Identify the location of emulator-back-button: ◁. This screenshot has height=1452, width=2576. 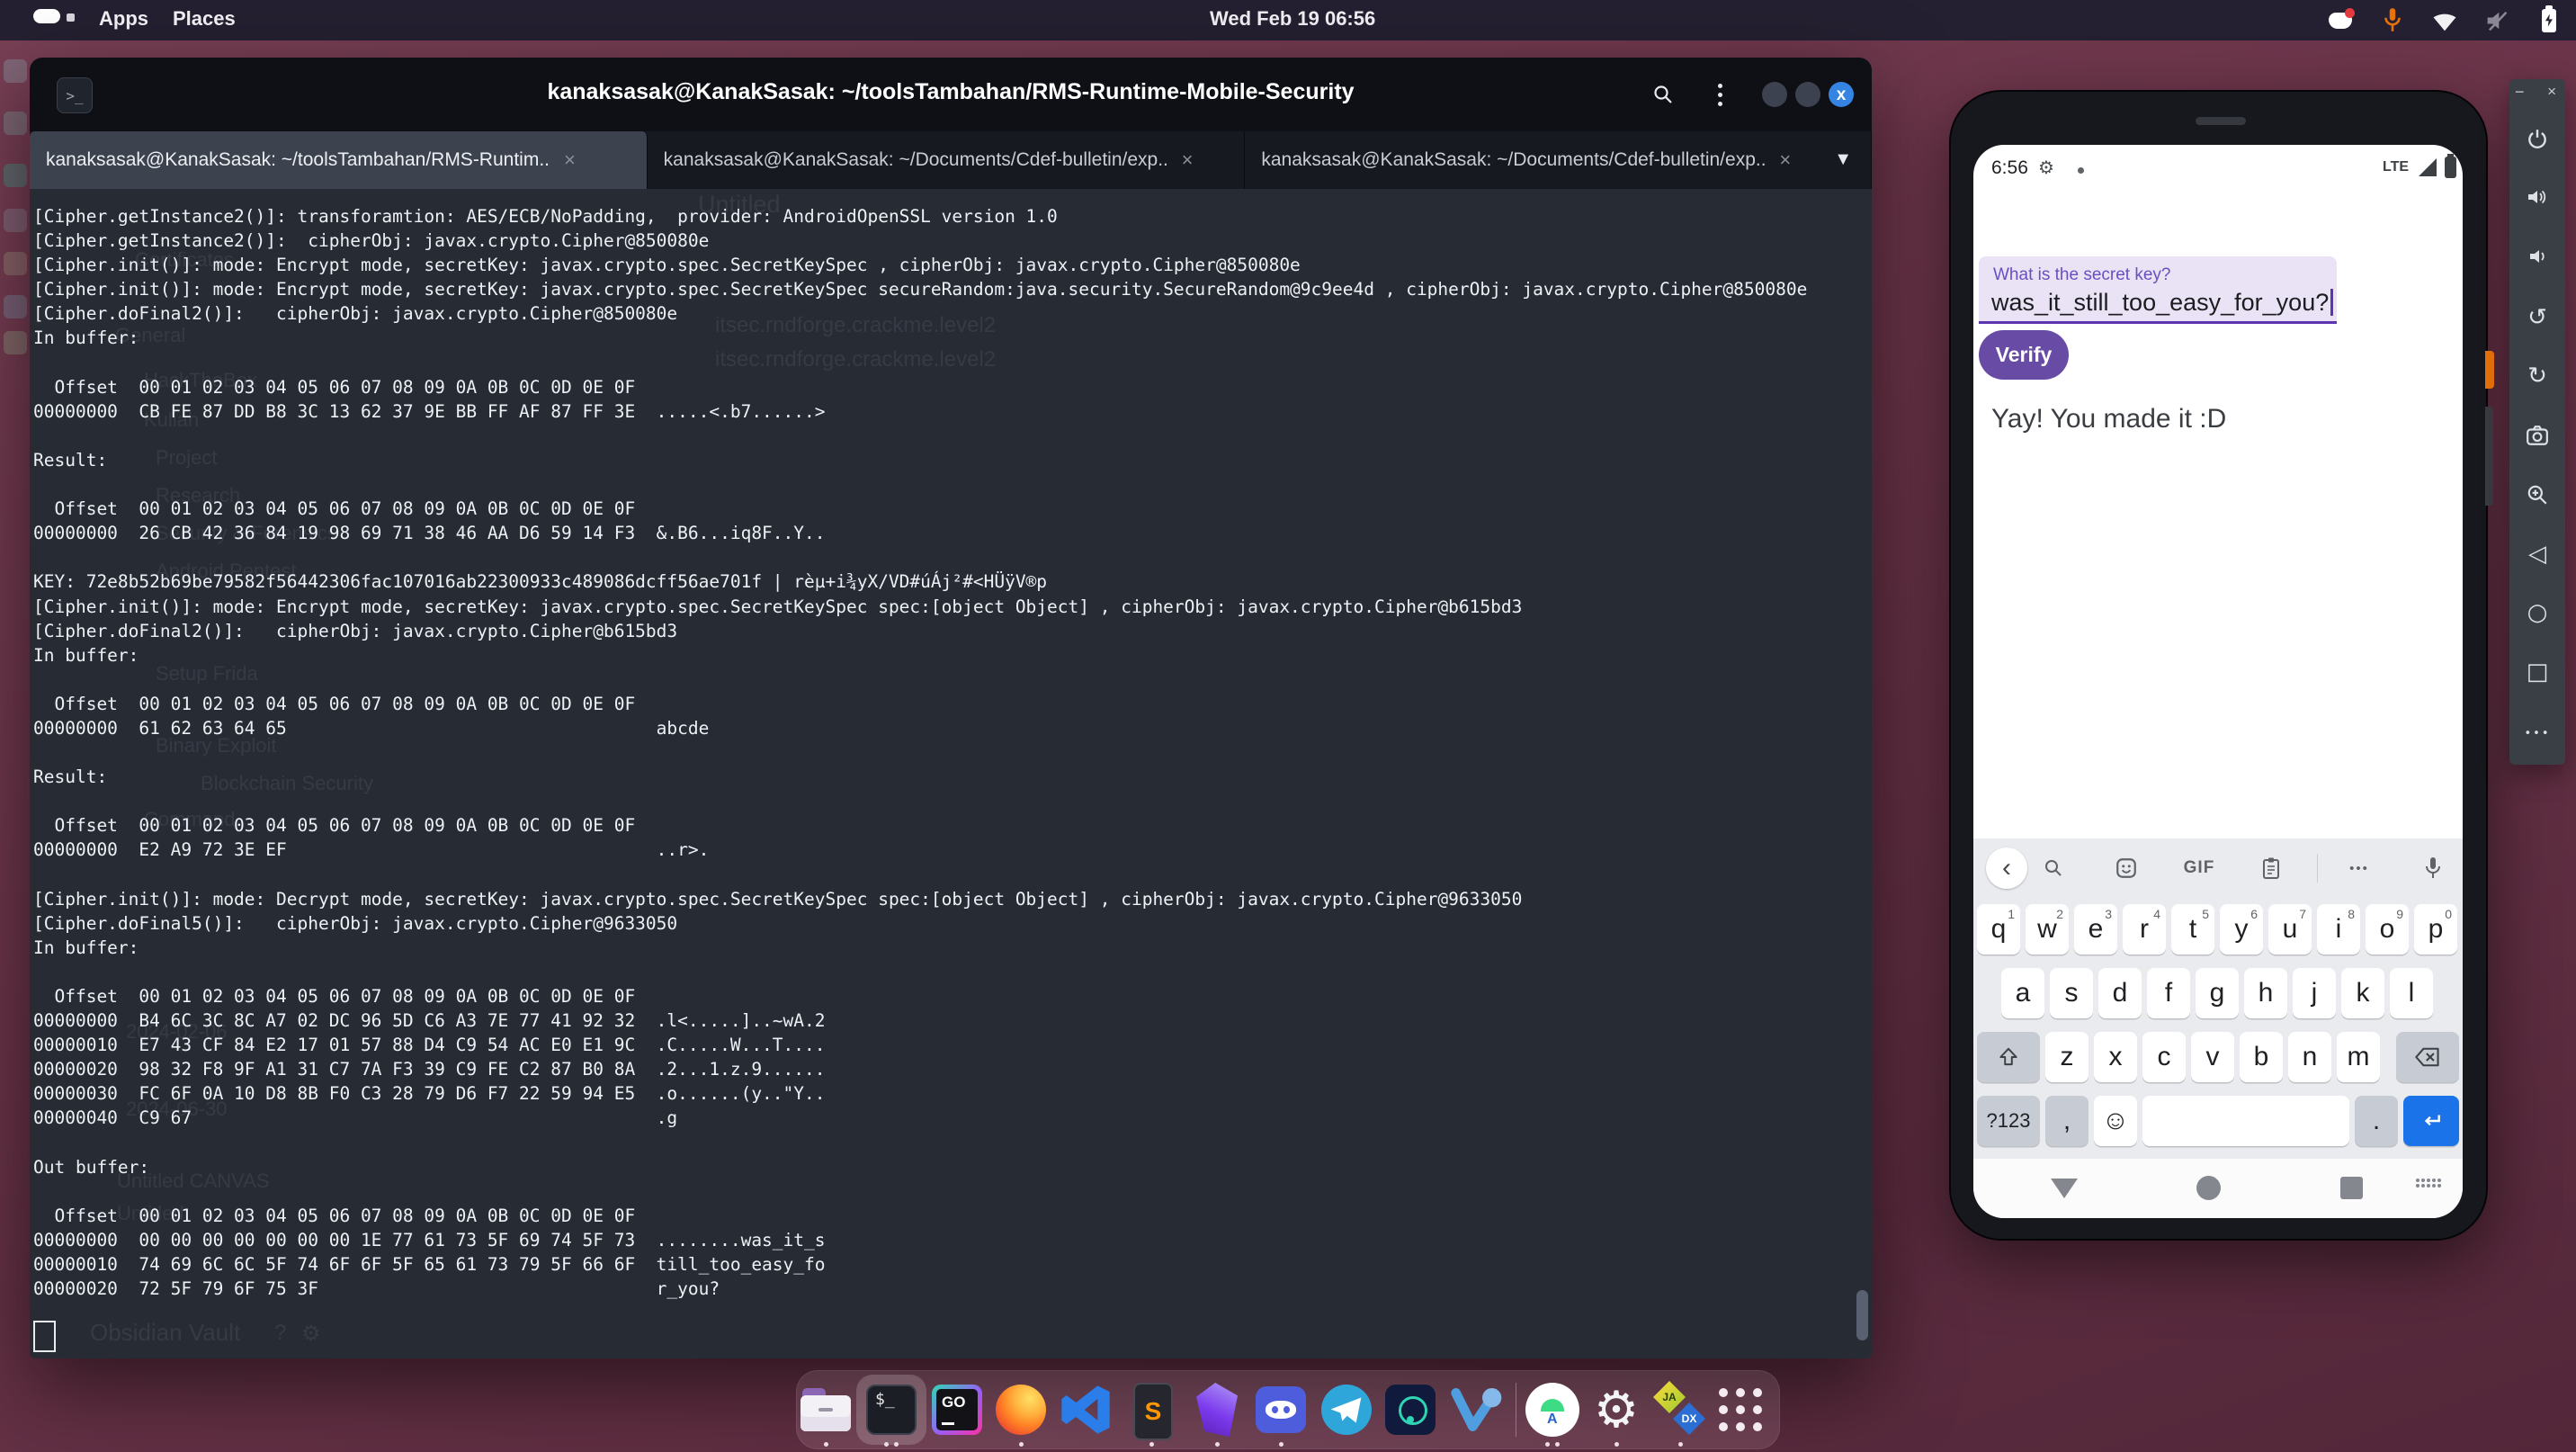
(2537, 554).